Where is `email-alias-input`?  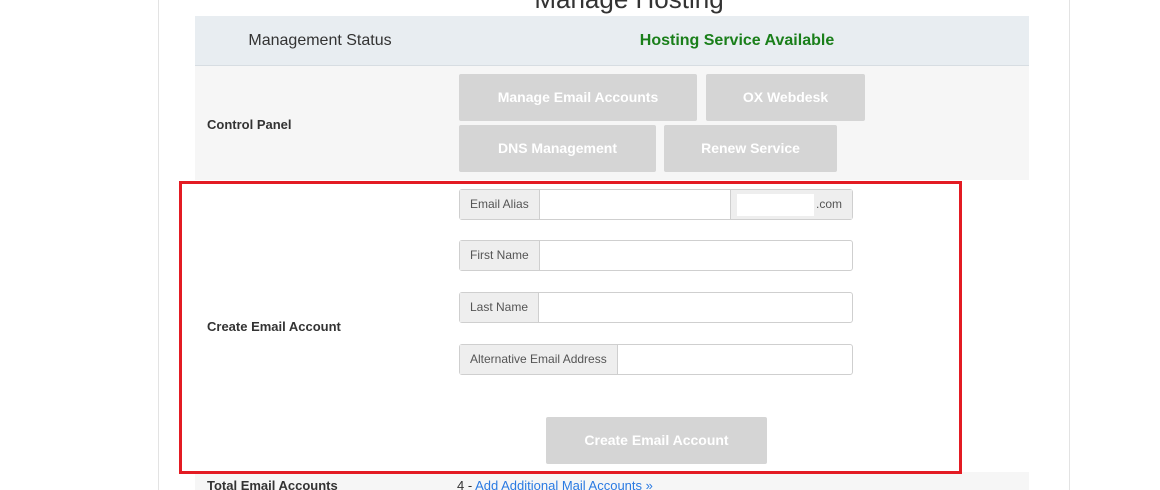
email-alias-input is located at coordinates (634, 204).